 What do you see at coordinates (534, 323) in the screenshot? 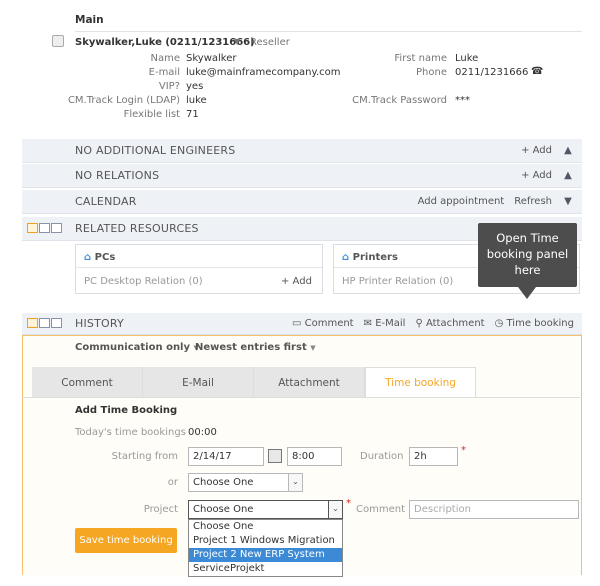
I see `time-booking-action: ◷ Time booking` at bounding box center [534, 323].